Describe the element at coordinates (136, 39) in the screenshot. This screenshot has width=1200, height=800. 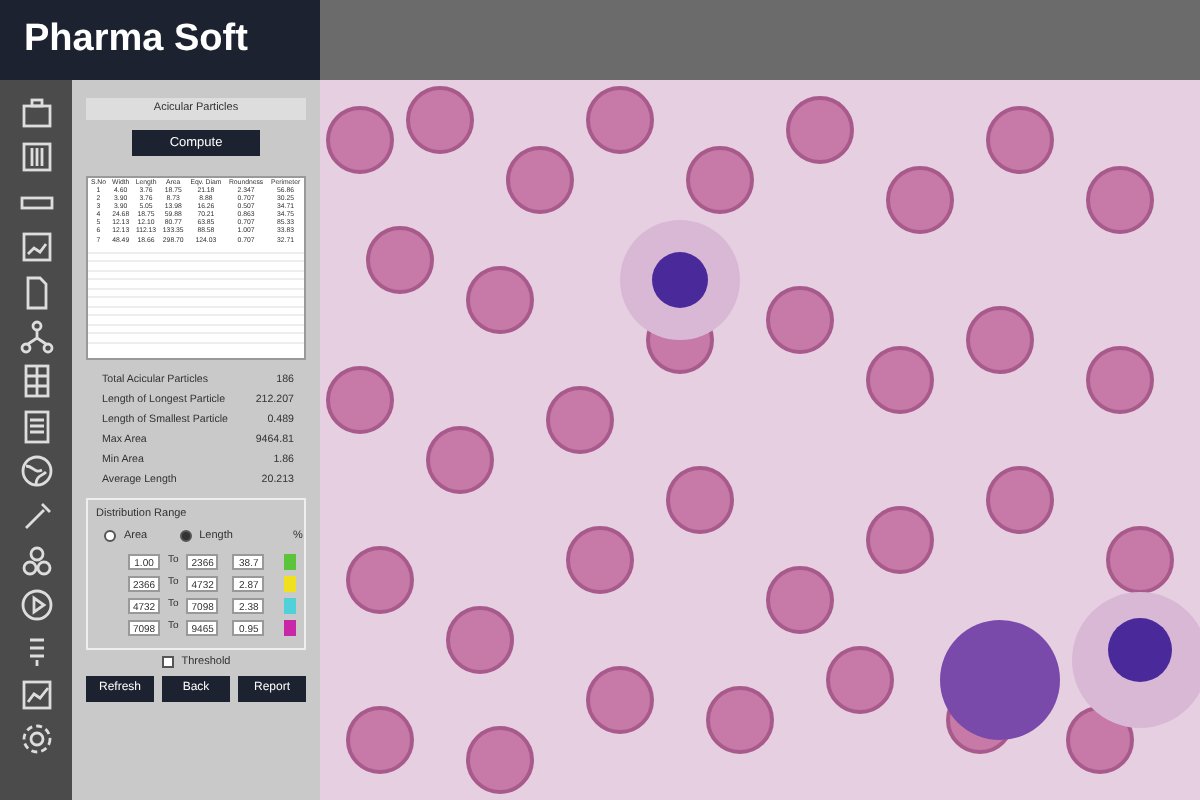
I see `app-title: Pharma Soft` at that location.